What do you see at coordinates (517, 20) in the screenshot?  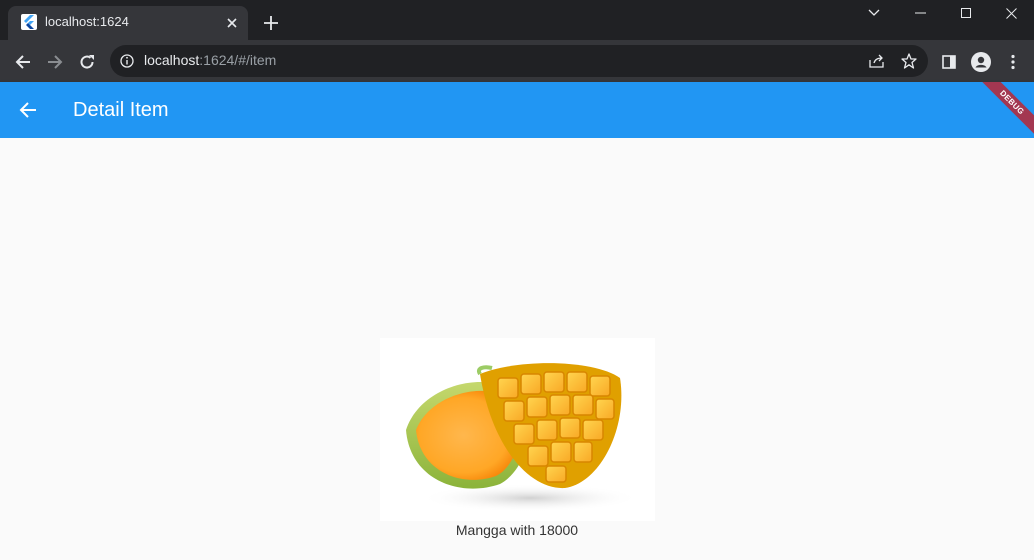 I see `tab-strip: localhost:1624` at bounding box center [517, 20].